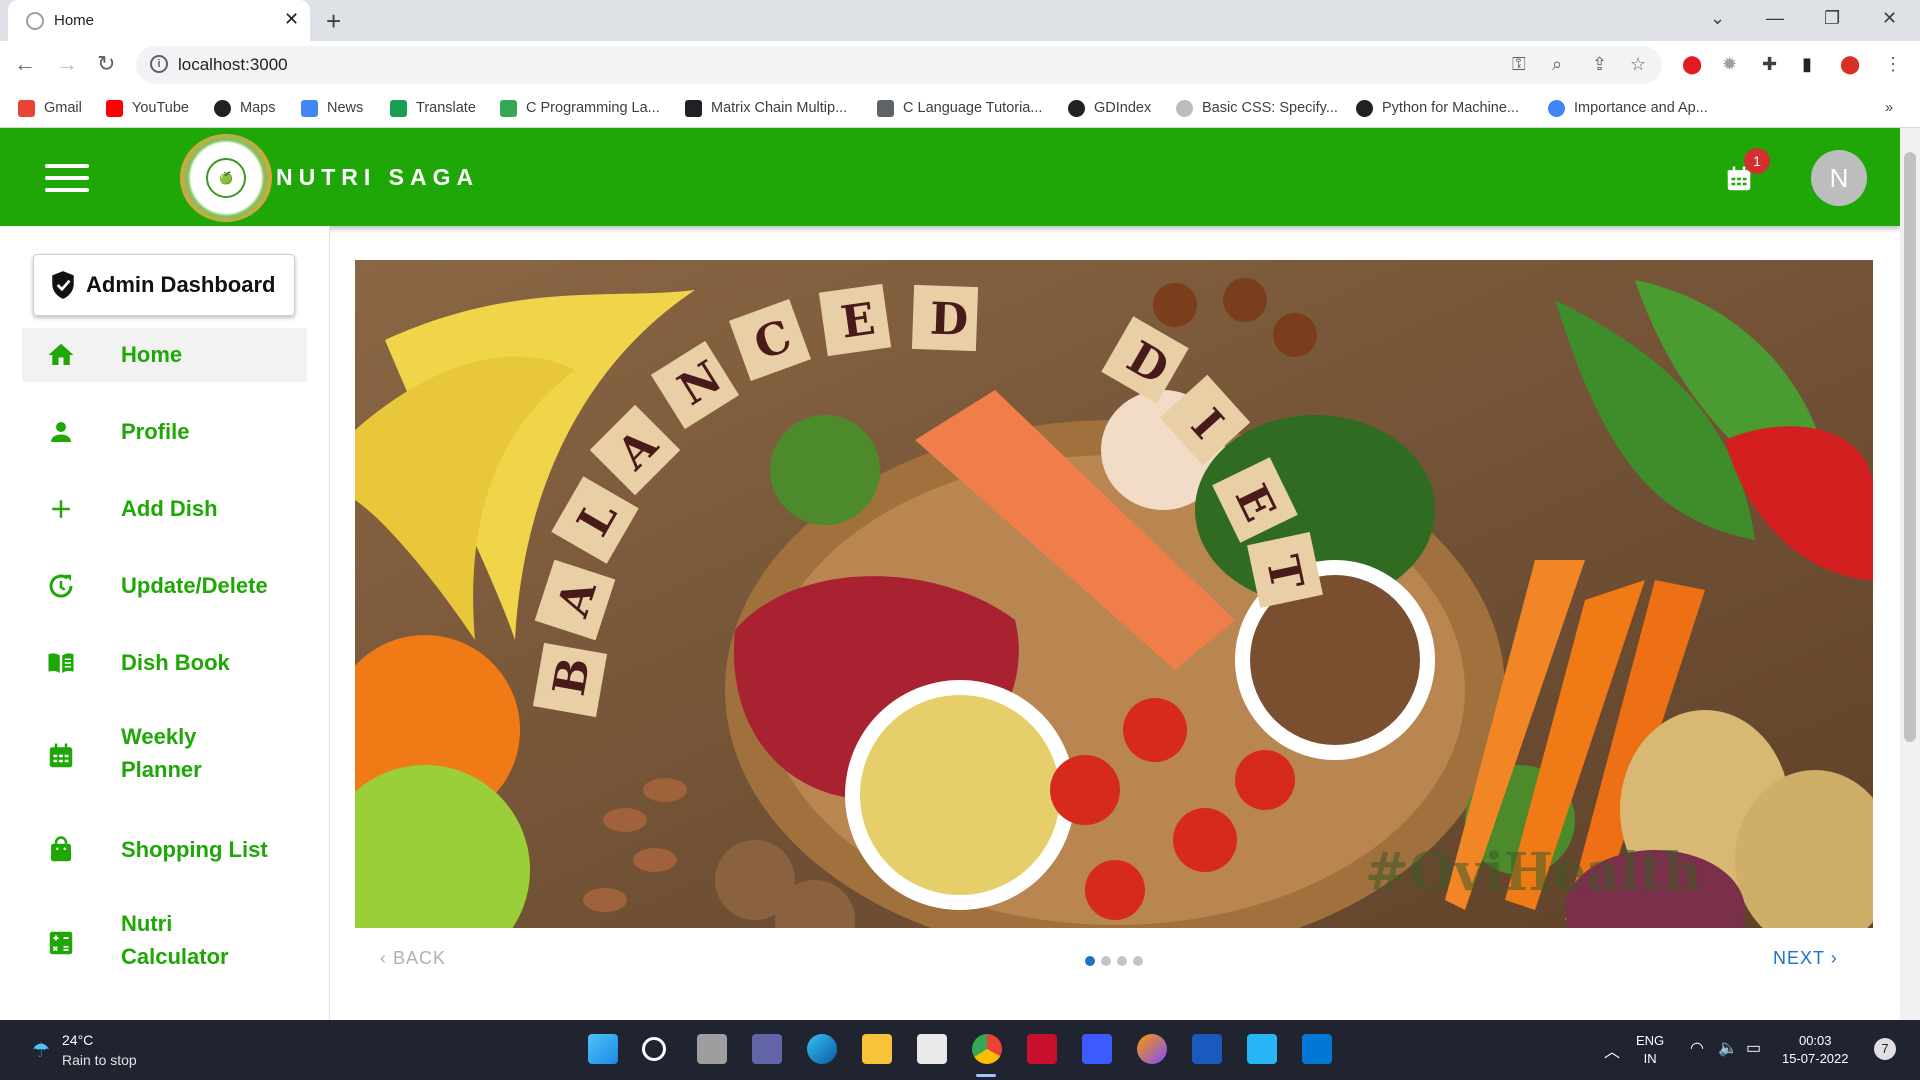 The width and height of the screenshot is (1920, 1080). I want to click on bookmark-gmail: Gmail, so click(50, 108).